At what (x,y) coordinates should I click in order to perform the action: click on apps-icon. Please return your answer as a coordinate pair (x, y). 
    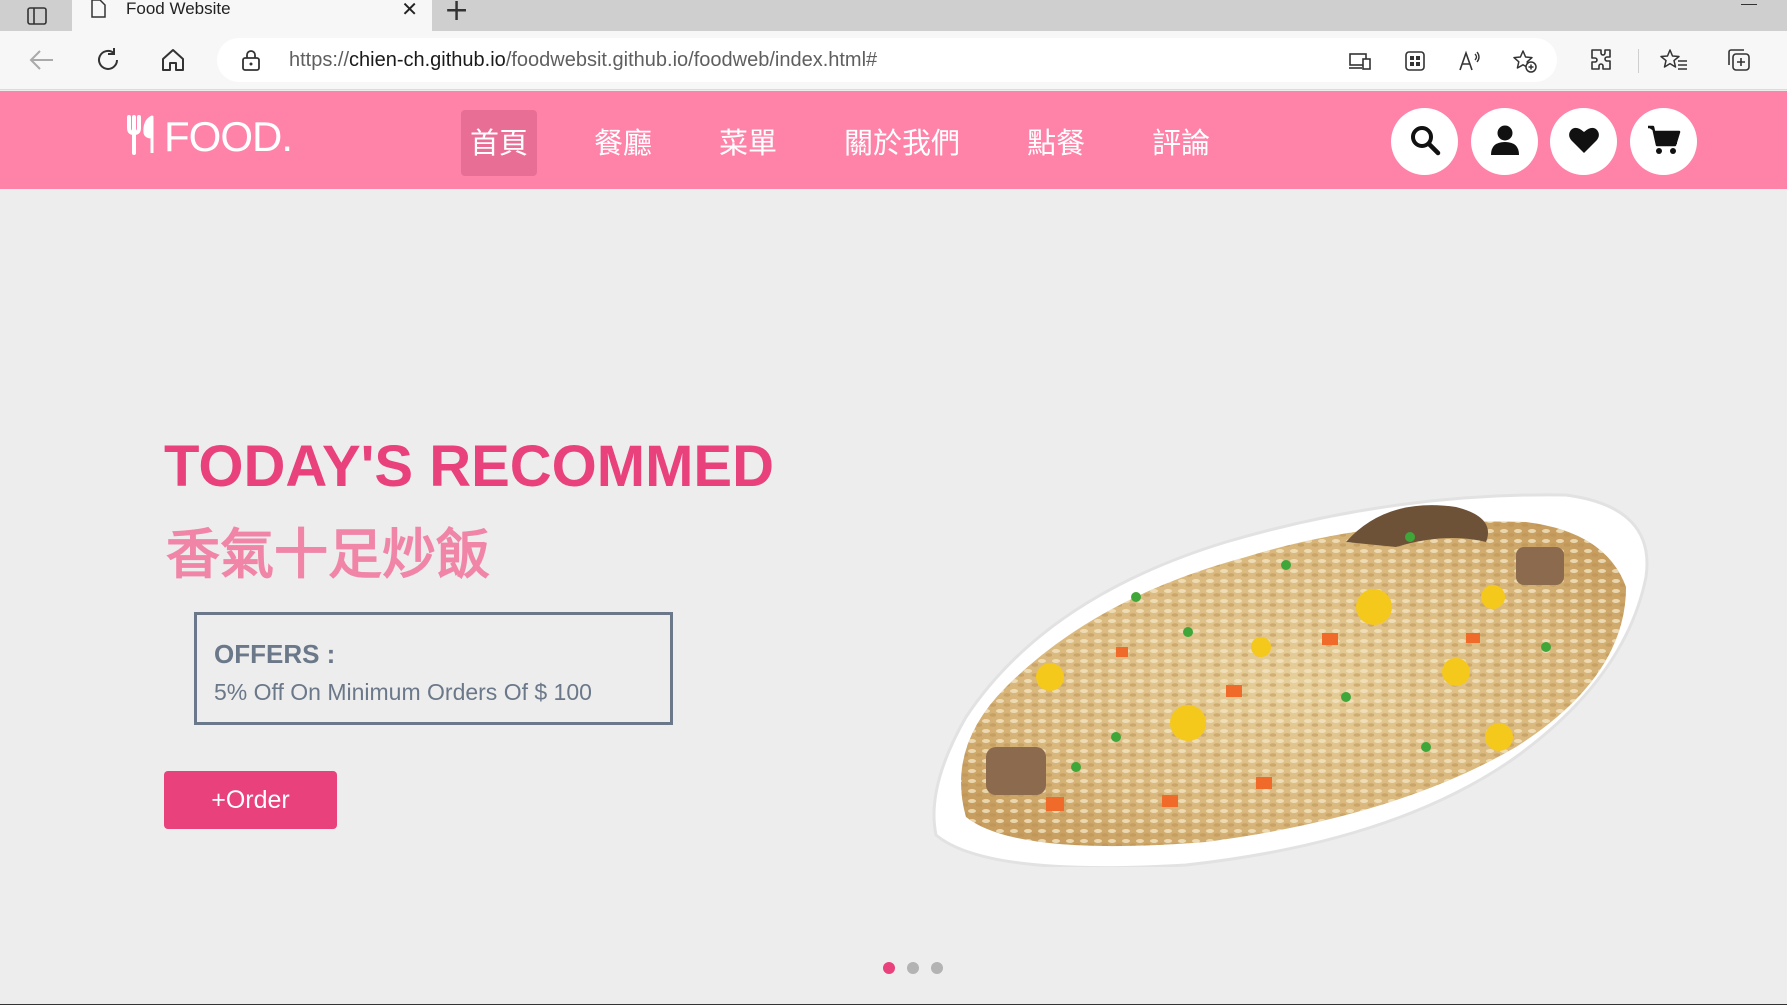
    Looking at the image, I should click on (1415, 61).